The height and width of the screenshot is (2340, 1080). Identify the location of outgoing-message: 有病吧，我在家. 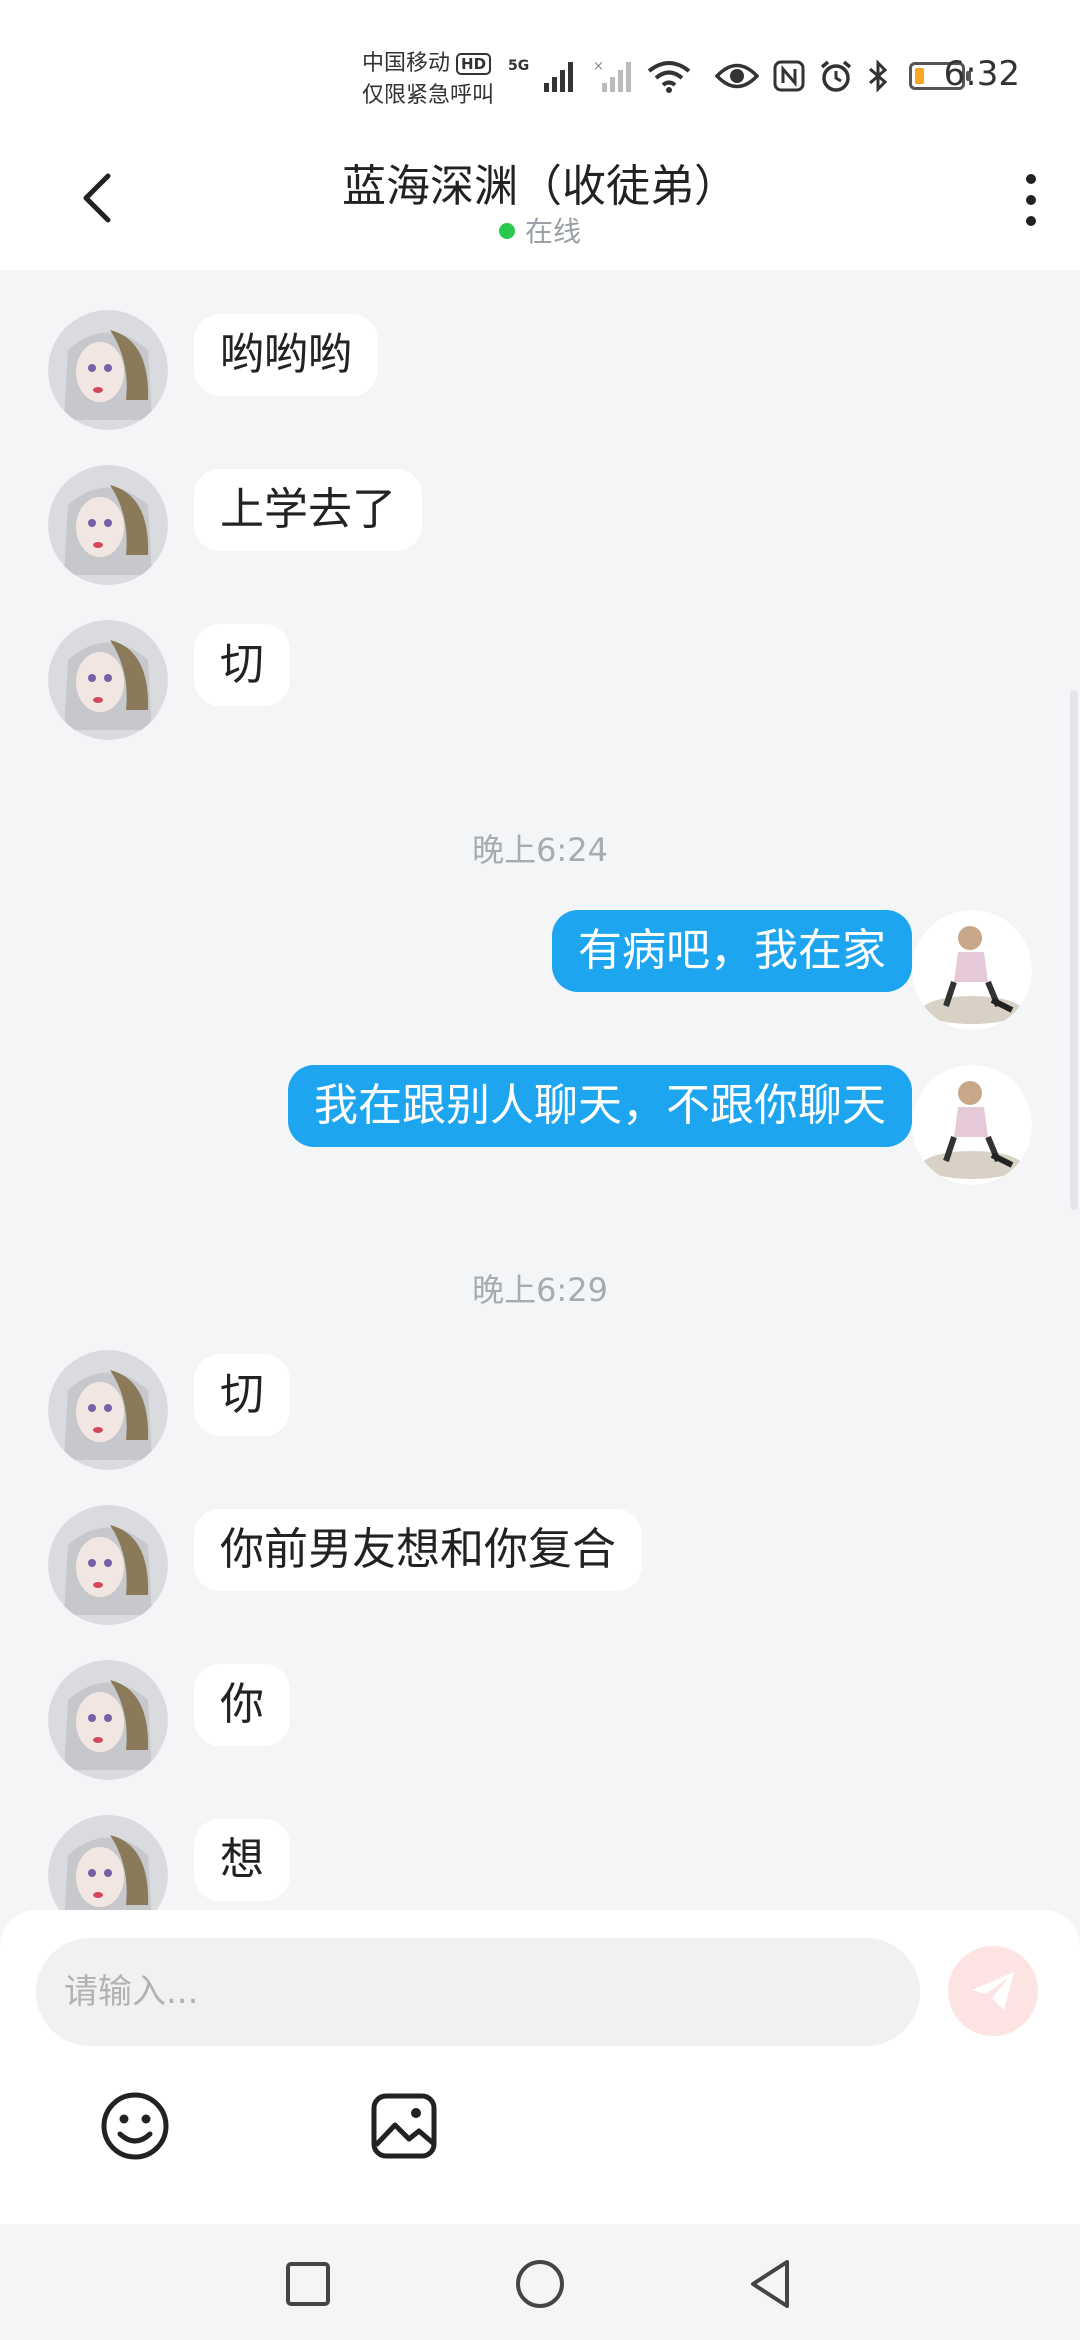
(540, 970).